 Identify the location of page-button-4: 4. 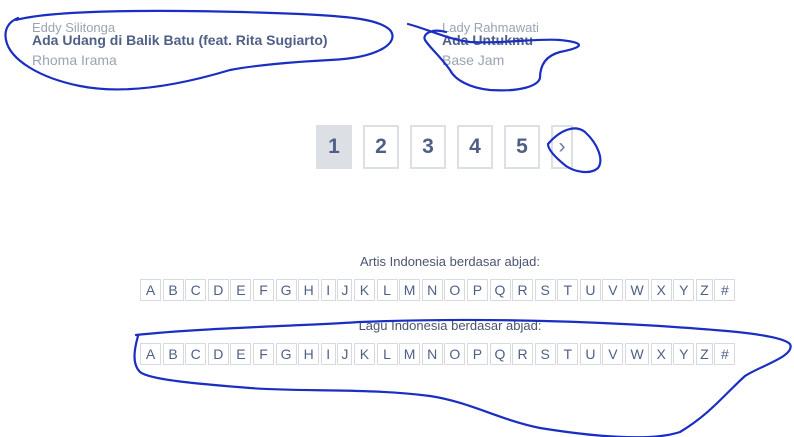
(475, 147).